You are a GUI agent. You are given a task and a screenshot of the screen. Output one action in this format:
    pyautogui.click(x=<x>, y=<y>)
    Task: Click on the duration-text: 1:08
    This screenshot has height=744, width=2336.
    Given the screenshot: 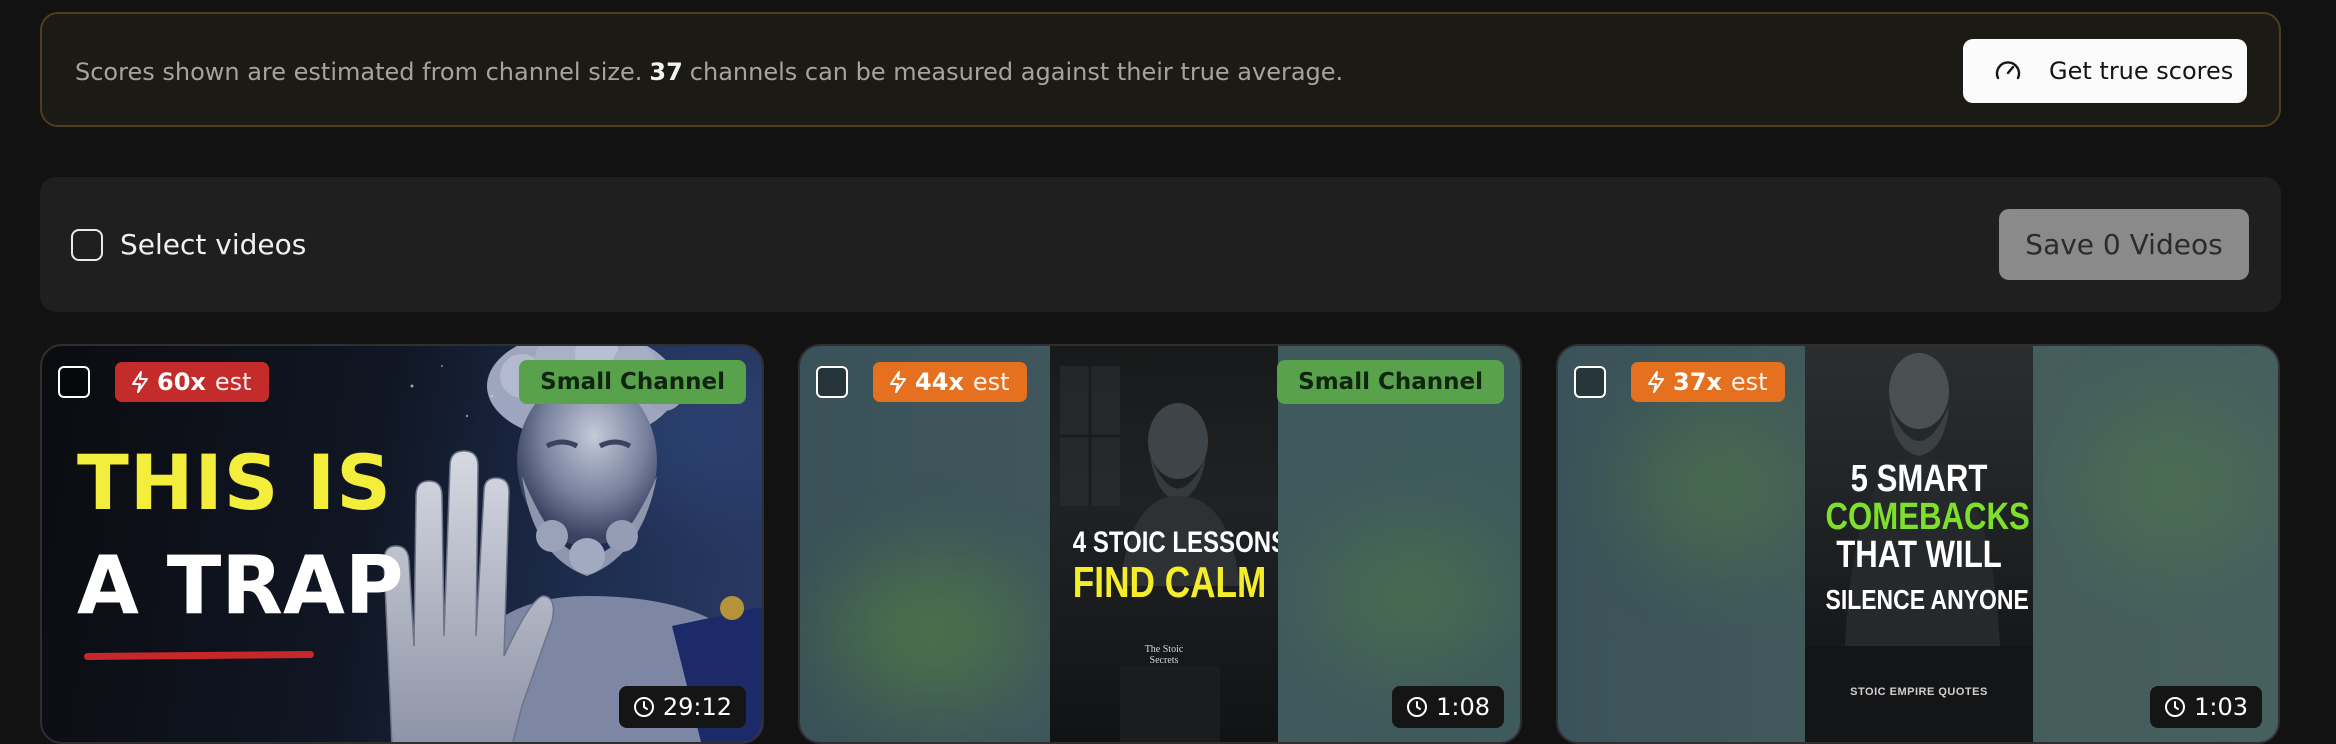 What is the action you would take?
    pyautogui.click(x=1463, y=707)
    